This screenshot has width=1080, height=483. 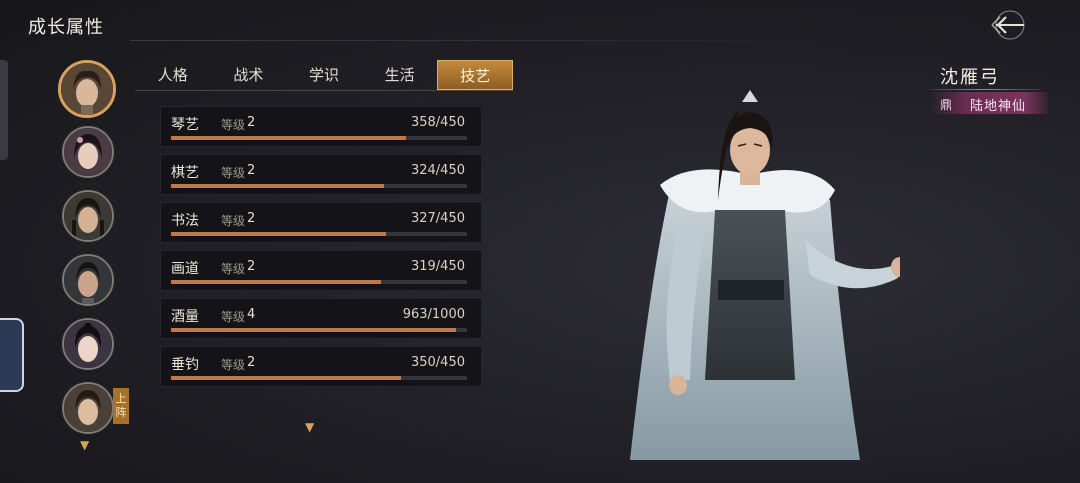 What do you see at coordinates (321, 126) in the screenshot?
I see `skill-row: 琴艺 等级 2 358/450` at bounding box center [321, 126].